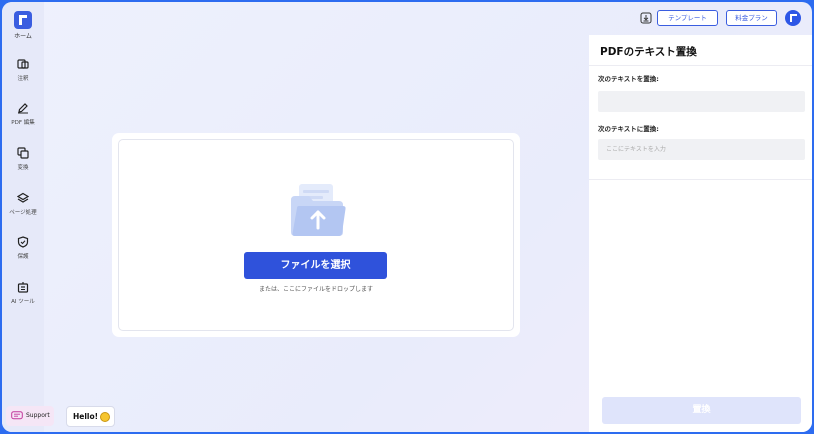  I want to click on sidebar-item-convert: 変換, so click(23, 159).